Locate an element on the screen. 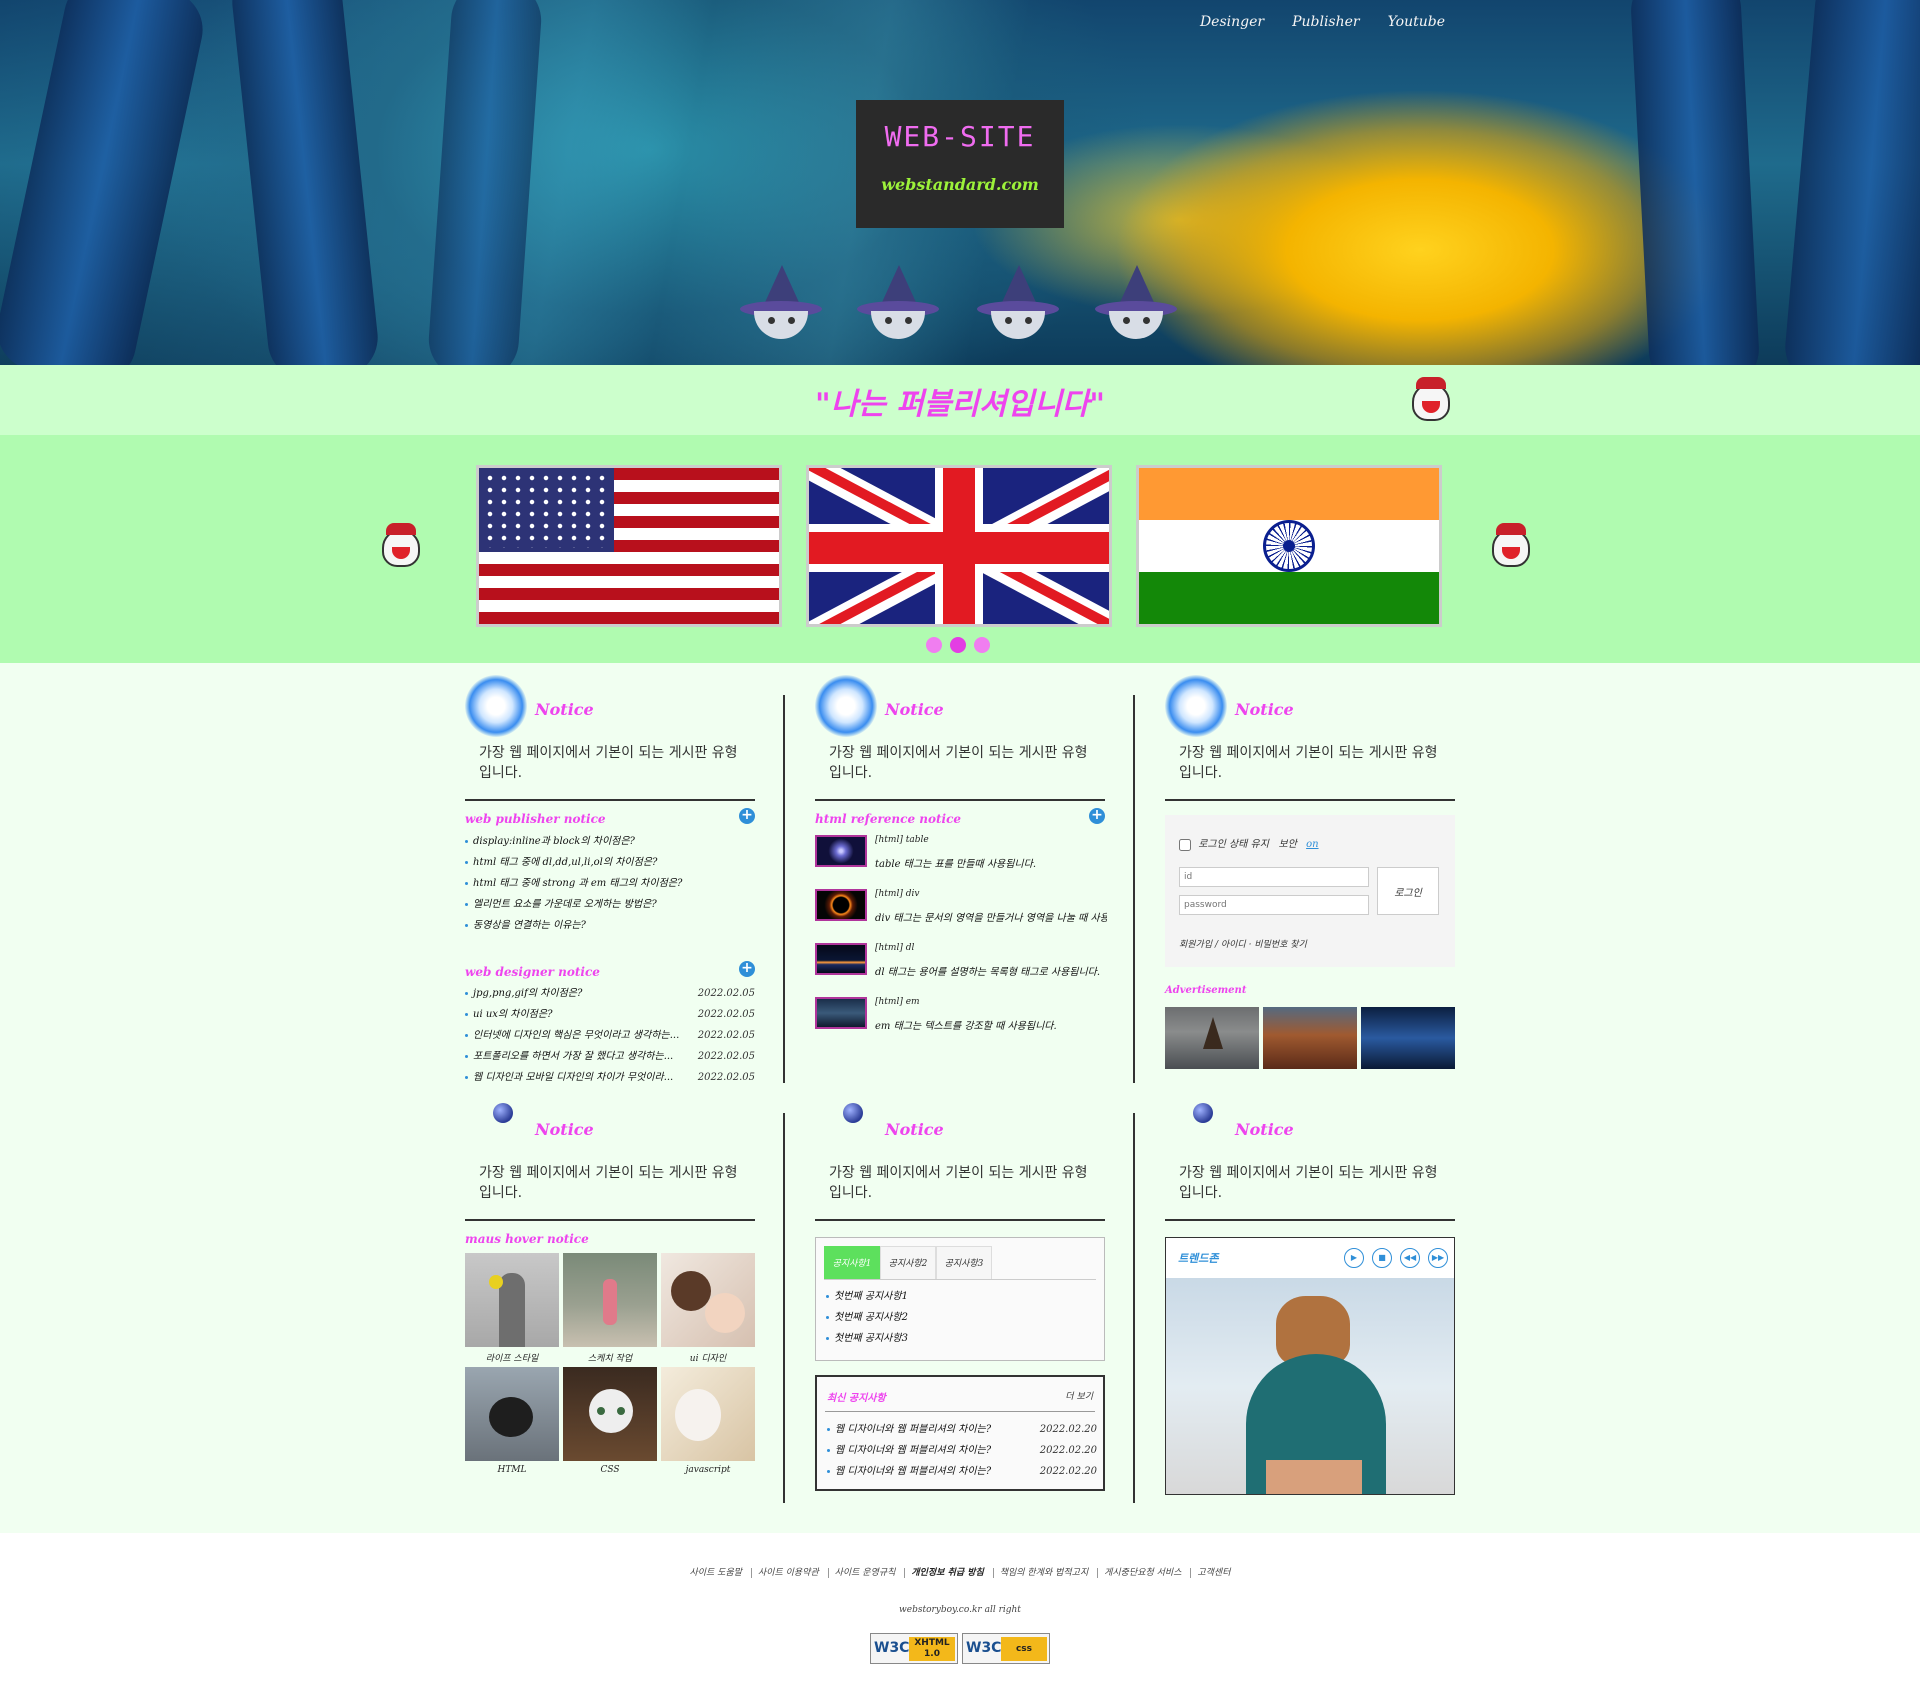 The width and height of the screenshot is (1920, 1695). reference-notice-header: html reference notice + is located at coordinates (960, 818).